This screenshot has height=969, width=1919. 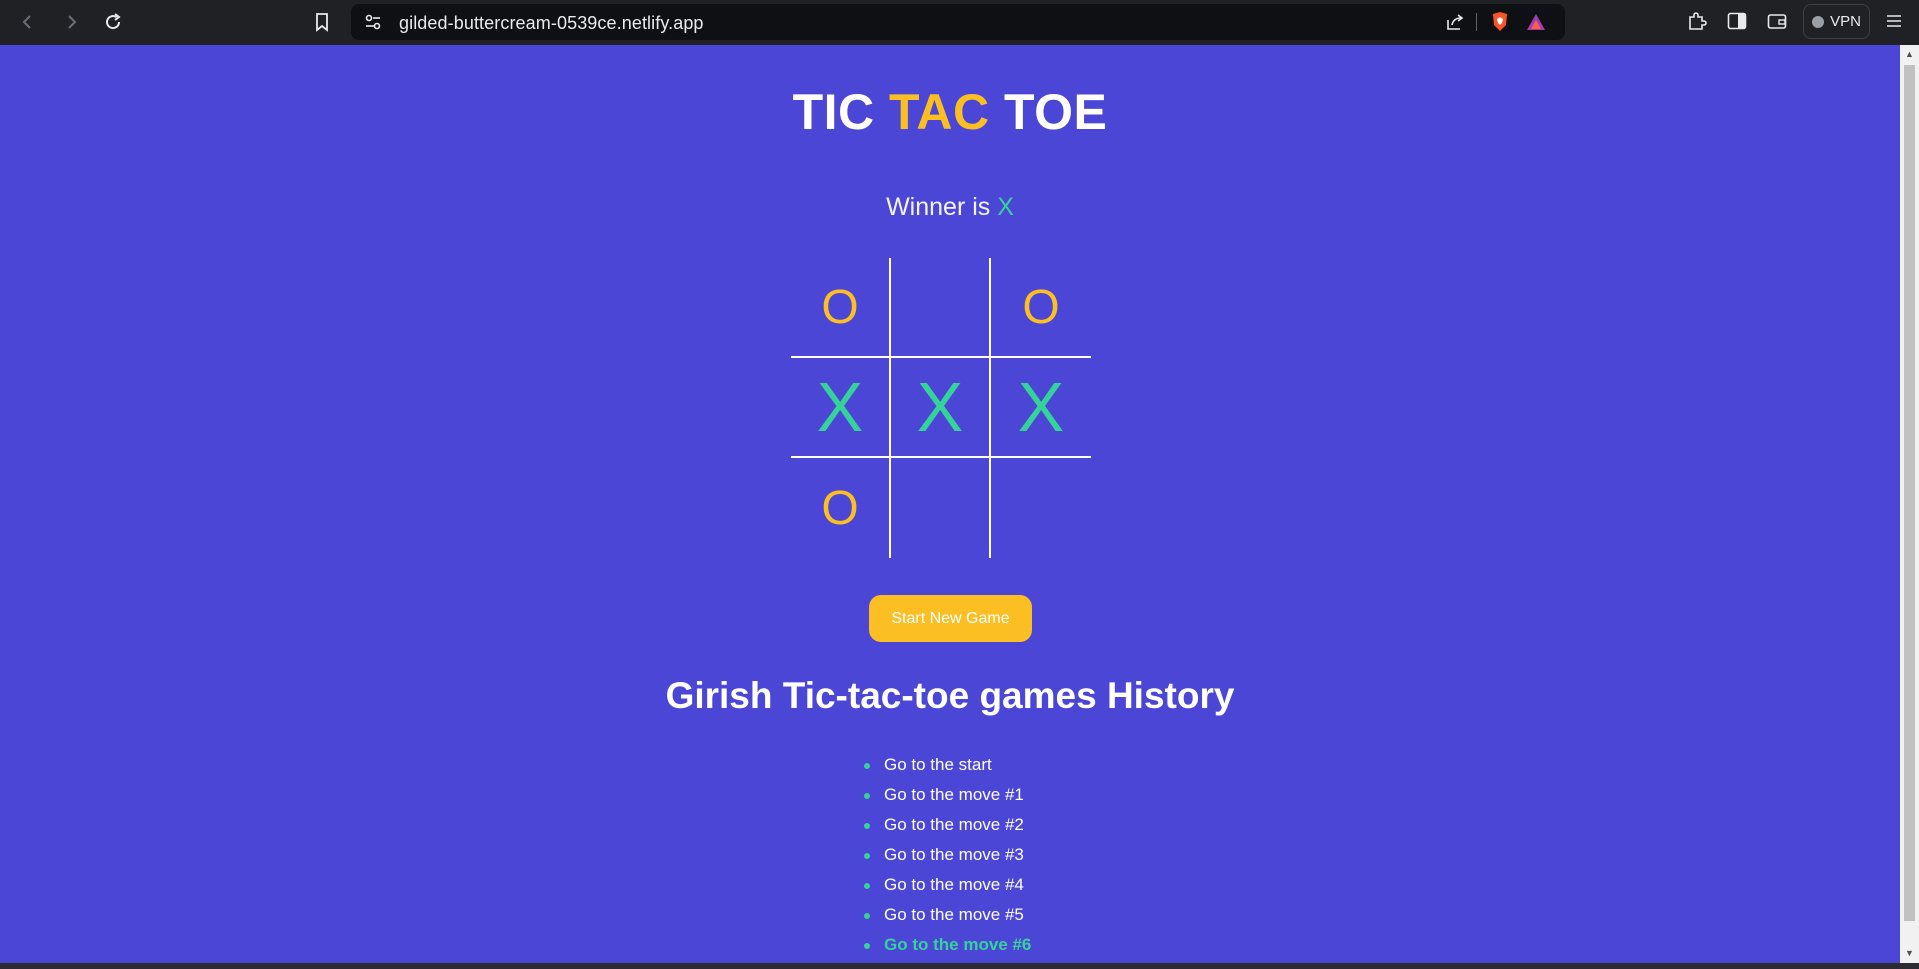 I want to click on title-tic: TIC, so click(x=833, y=112).